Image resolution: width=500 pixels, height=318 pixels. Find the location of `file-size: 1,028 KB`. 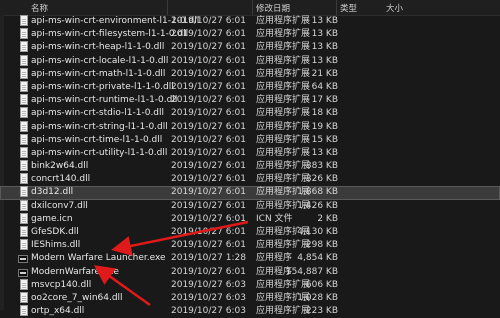

file-size: 1,028 KB is located at coordinates (317, 297).